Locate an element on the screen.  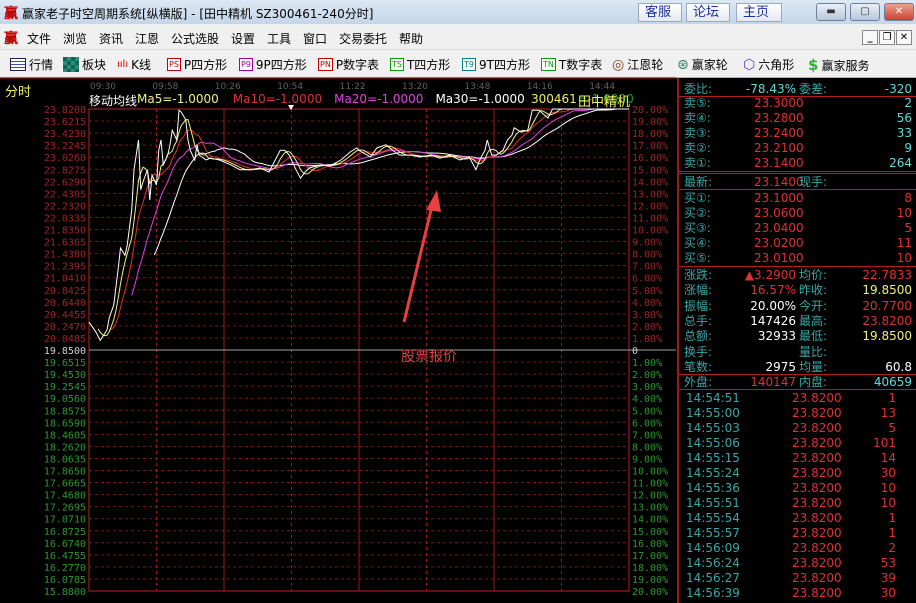
sell-level-row: 卖④: 23.2800 56 is located at coordinates (797, 118).